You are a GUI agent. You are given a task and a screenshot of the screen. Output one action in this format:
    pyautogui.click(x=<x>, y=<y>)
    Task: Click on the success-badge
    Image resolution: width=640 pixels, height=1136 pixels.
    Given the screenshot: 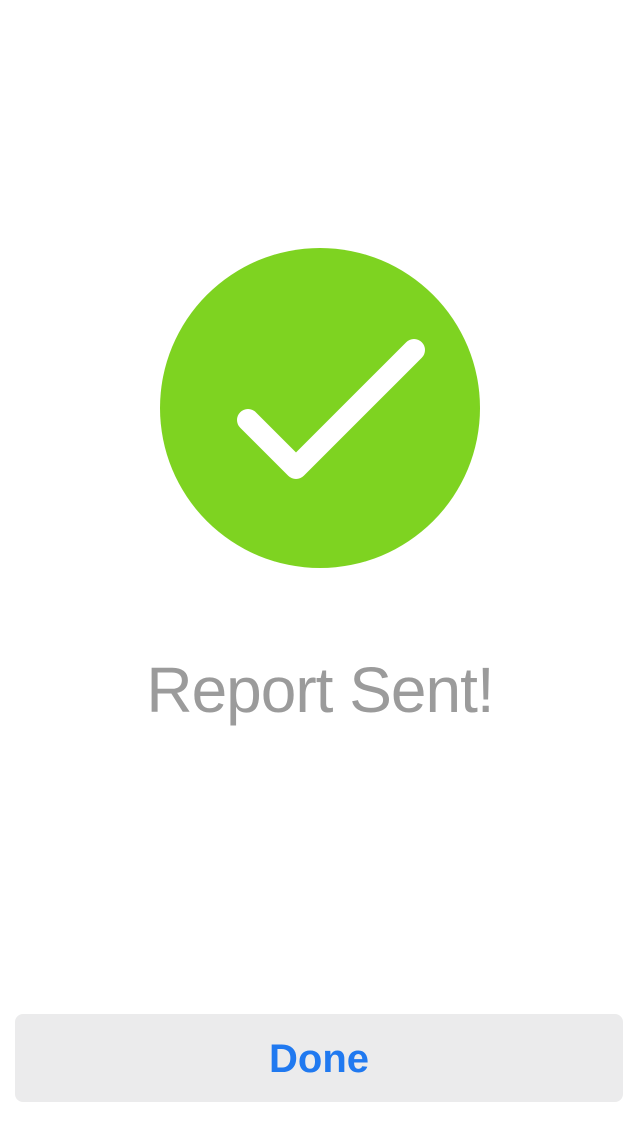 What is the action you would take?
    pyautogui.click(x=320, y=408)
    